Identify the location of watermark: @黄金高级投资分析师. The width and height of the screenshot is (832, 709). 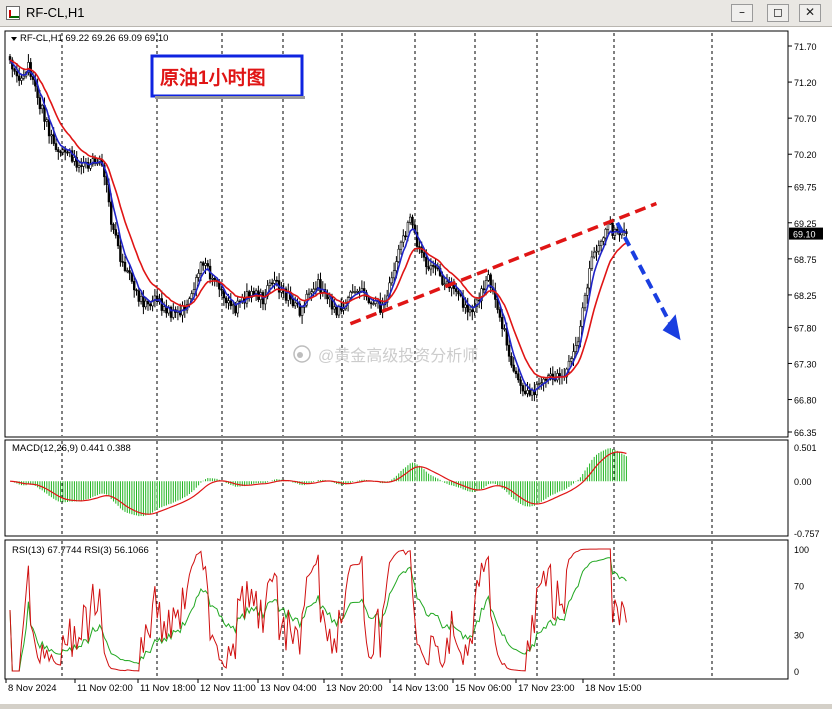
(385, 355).